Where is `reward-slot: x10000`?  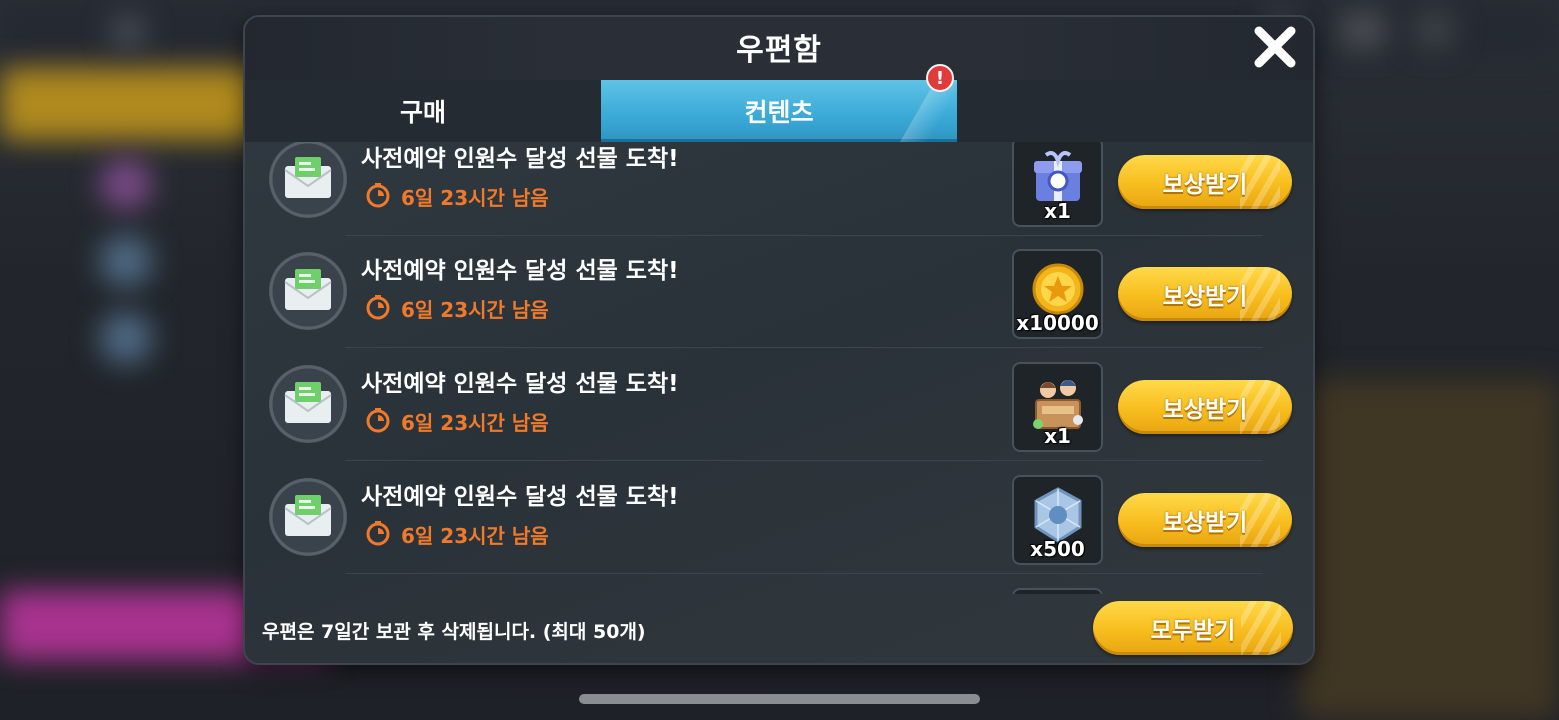 reward-slot: x10000 is located at coordinates (1057, 294).